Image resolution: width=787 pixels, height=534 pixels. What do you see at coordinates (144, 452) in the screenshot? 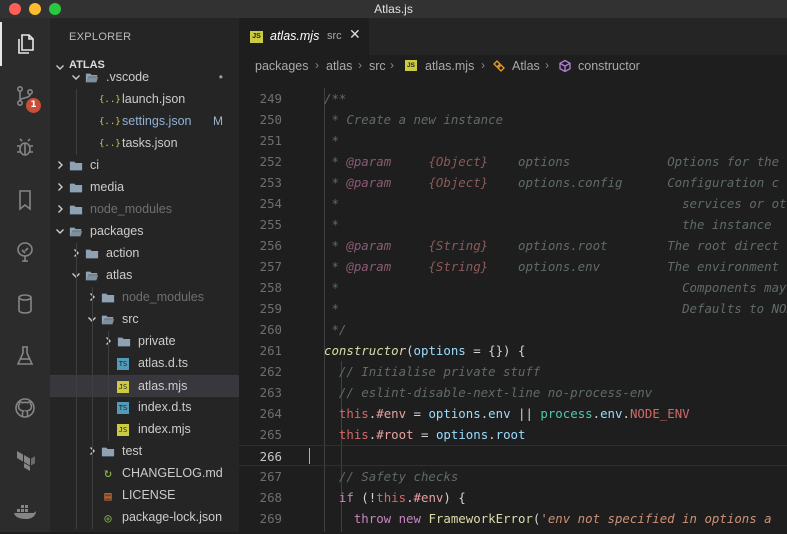
I see `tree-item: test` at bounding box center [144, 452].